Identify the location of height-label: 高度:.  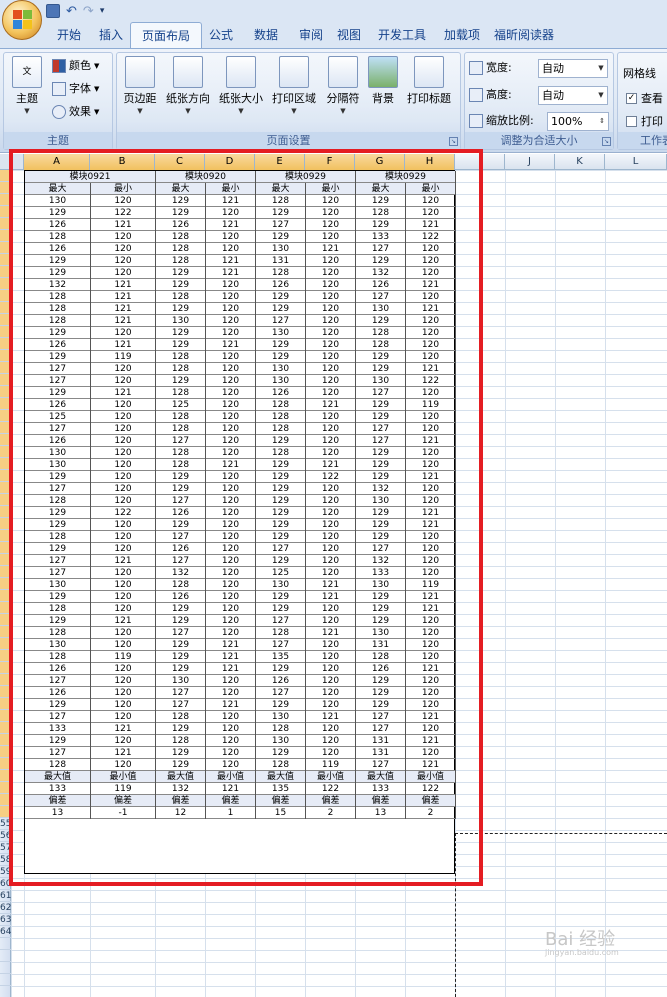
(499, 94).